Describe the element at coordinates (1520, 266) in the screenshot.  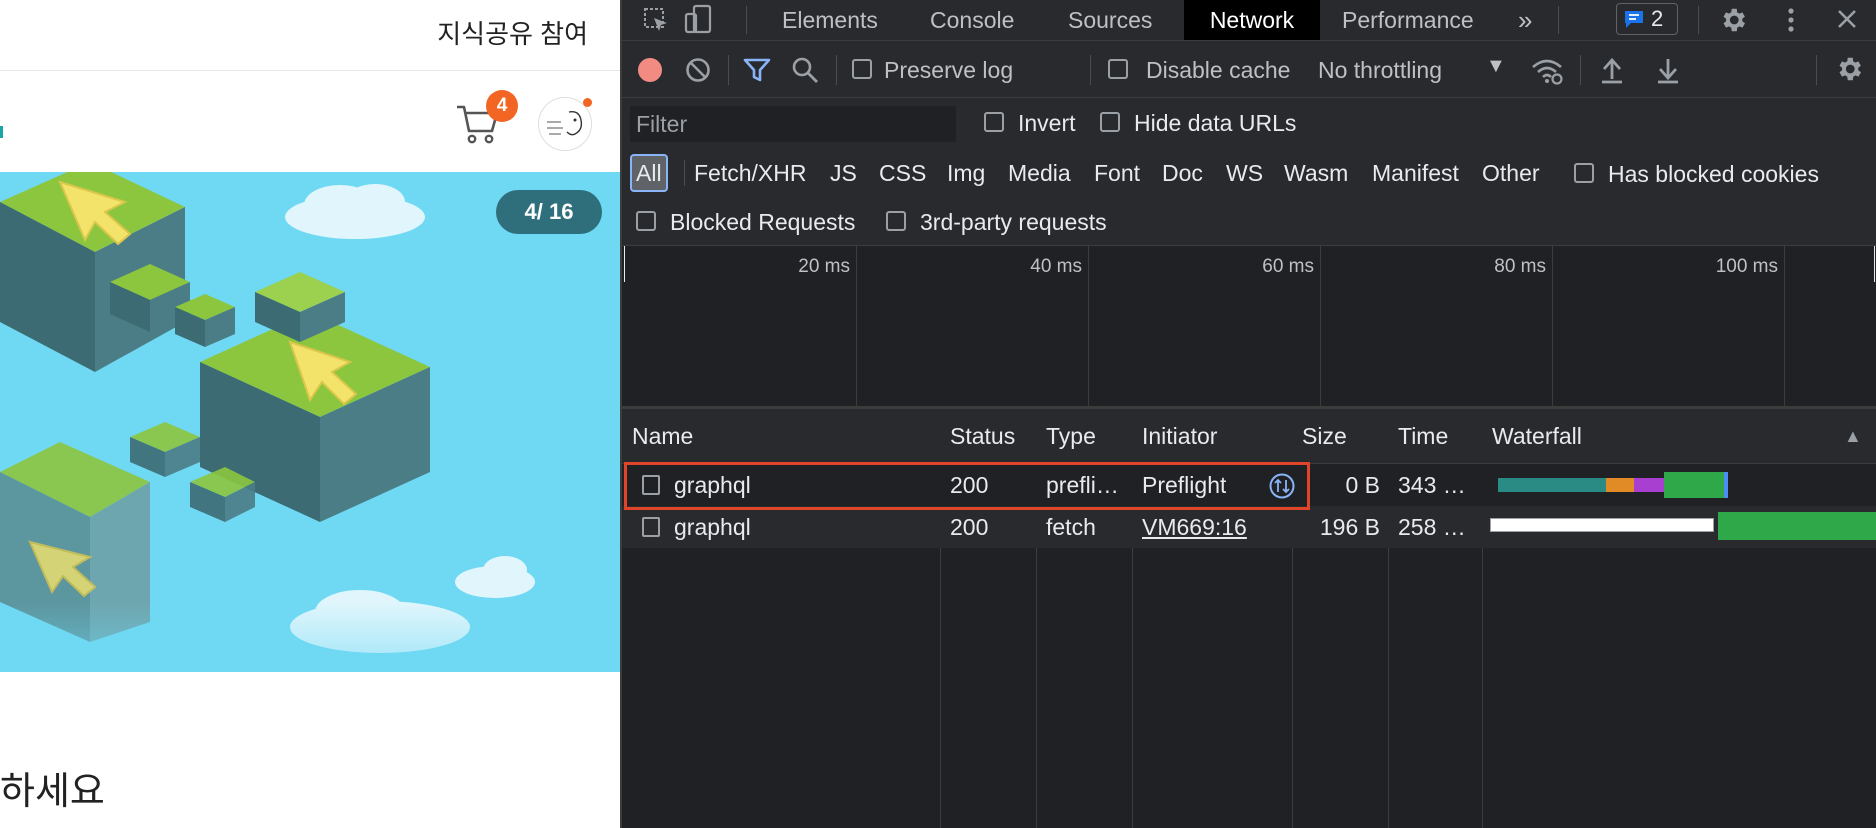
I see `timeline-tick: 80 ms` at that location.